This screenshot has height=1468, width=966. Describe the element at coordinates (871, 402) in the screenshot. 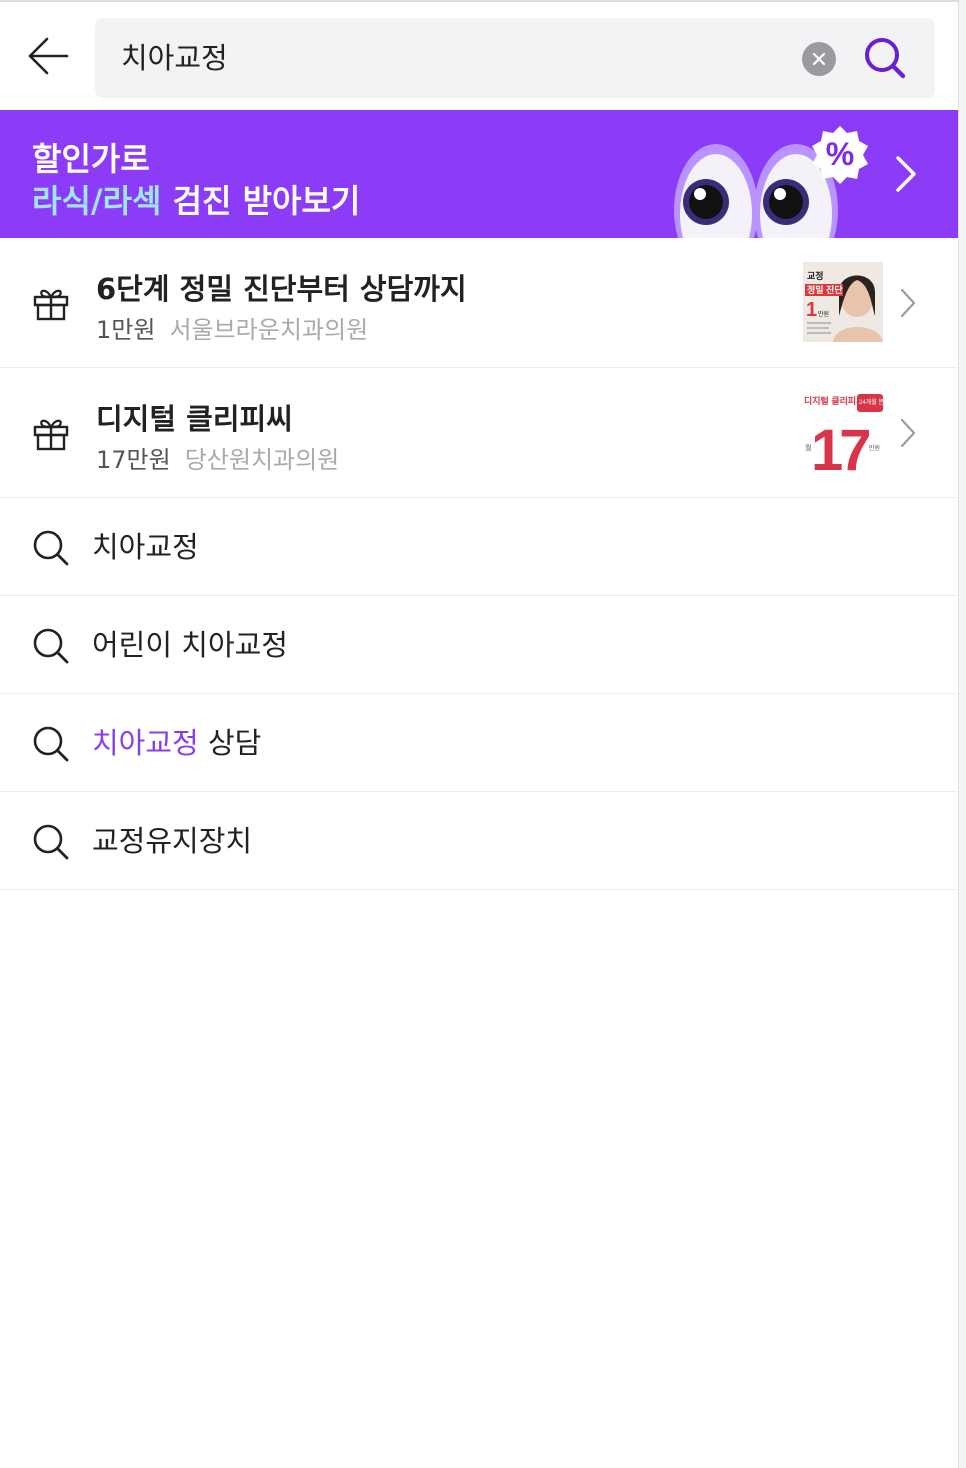

I see `thumb-badge: 24개월 분납` at that location.